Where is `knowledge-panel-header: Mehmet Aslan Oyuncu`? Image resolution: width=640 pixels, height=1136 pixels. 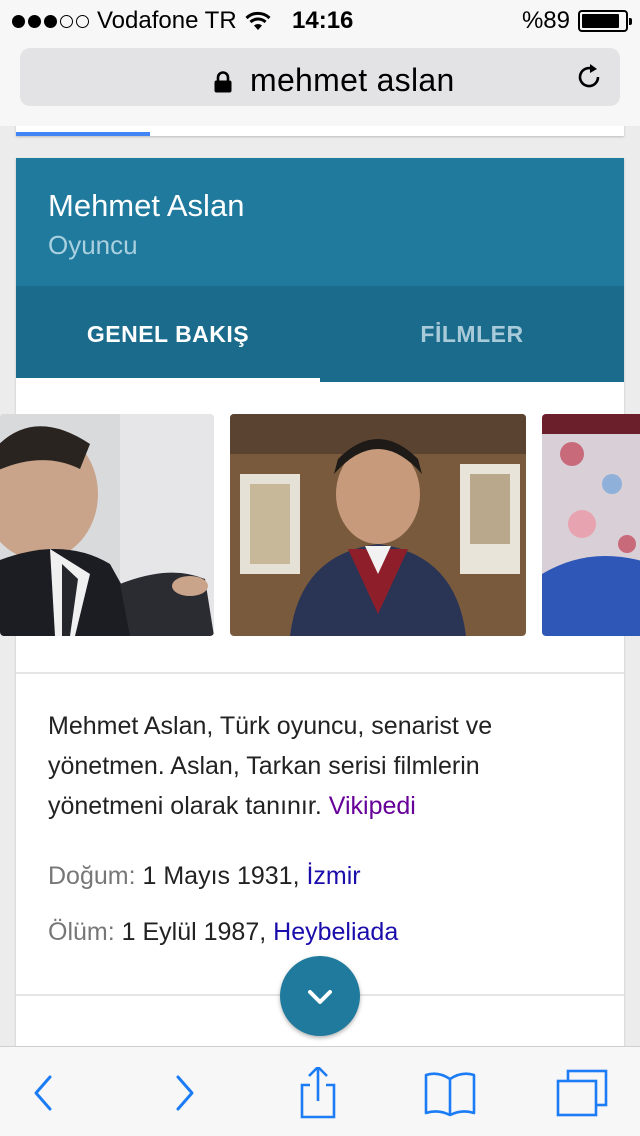 knowledge-panel-header: Mehmet Aslan Oyuncu is located at coordinates (320, 222).